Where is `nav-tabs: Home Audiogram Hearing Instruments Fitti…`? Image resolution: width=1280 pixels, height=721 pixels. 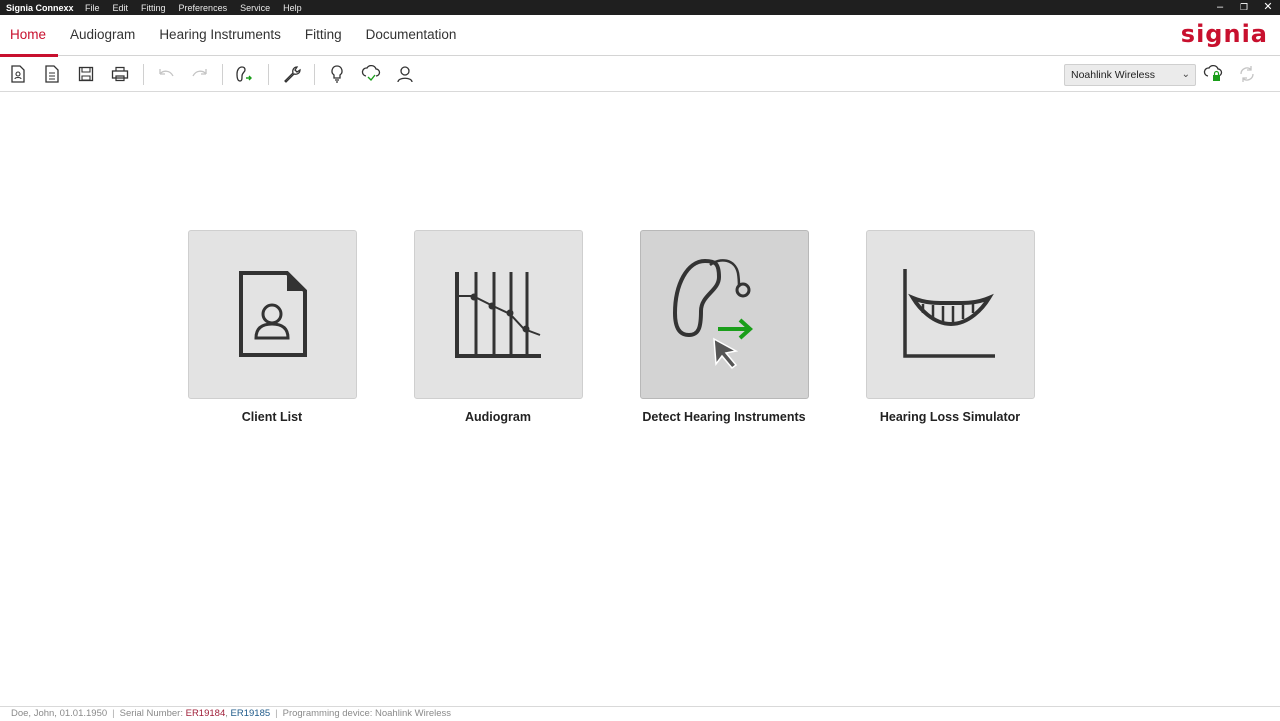
nav-tabs: Home Audiogram Hearing Instruments Fitti… is located at coordinates (234, 36).